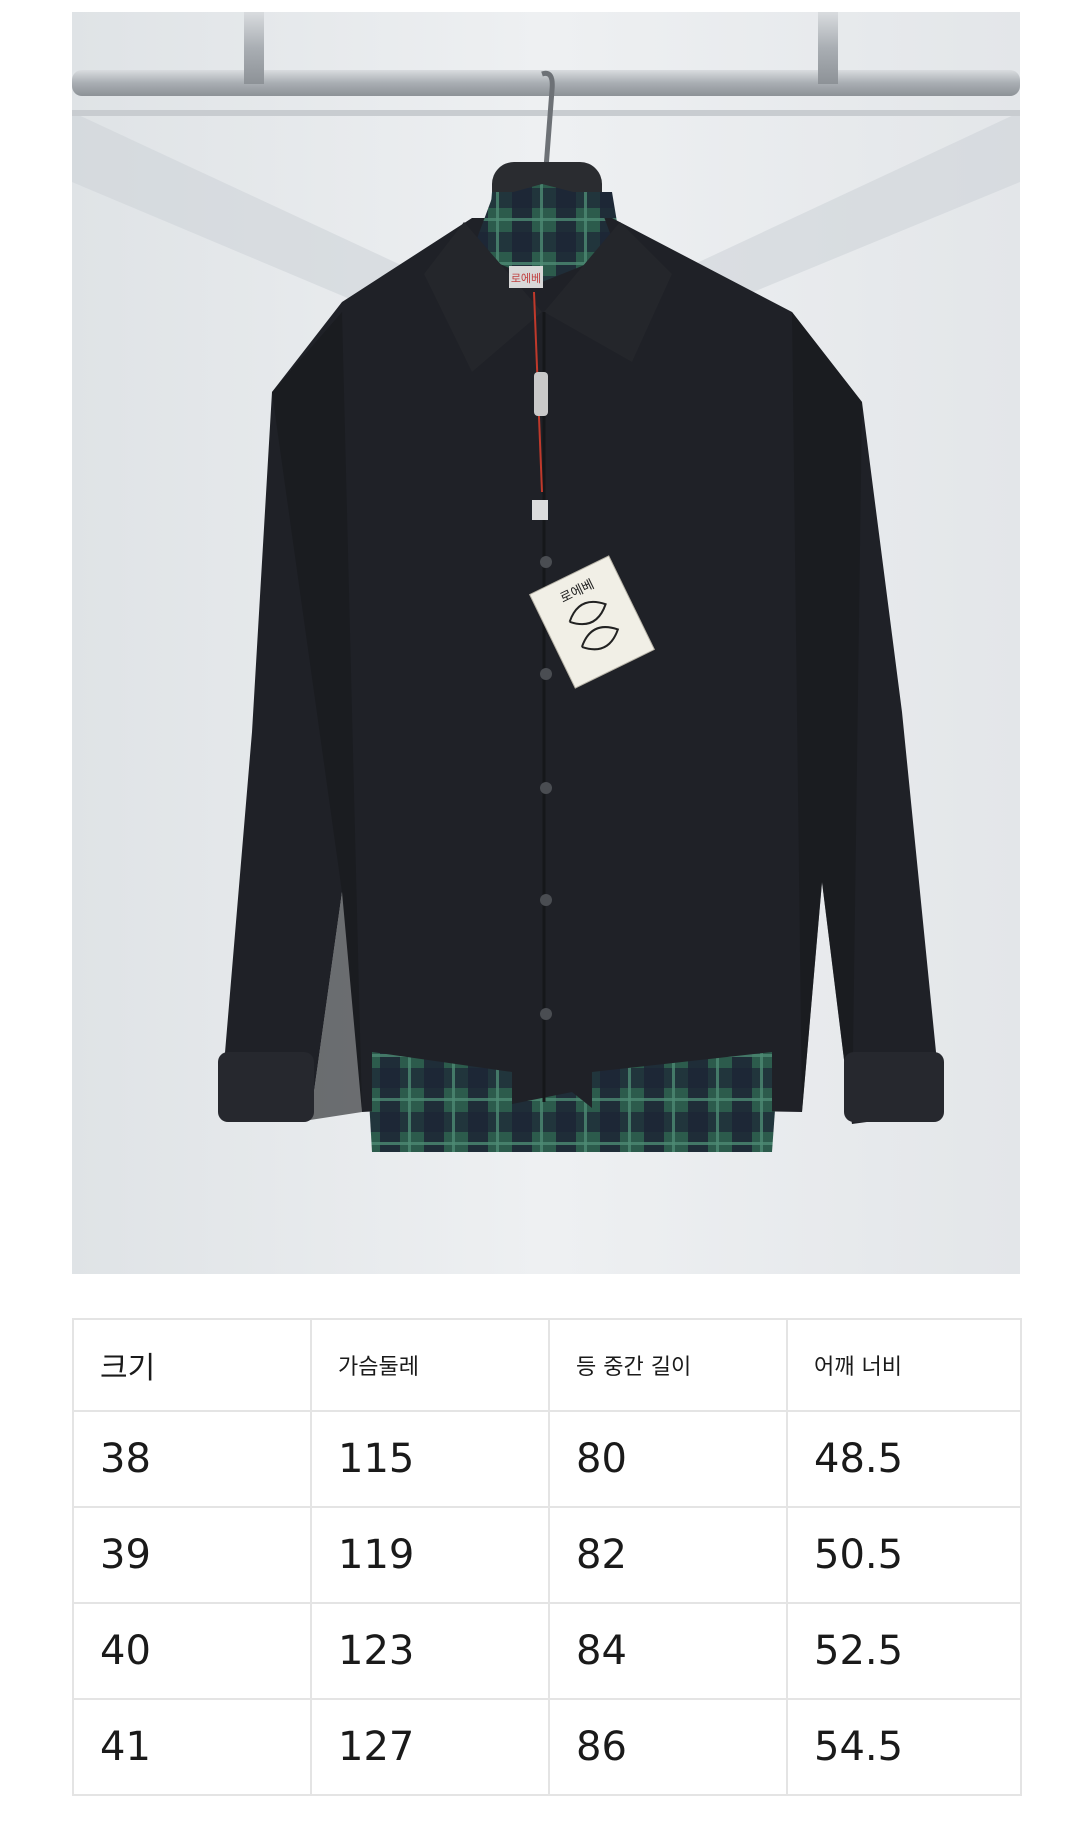  I want to click on cell-size: 39, so click(192, 1555).